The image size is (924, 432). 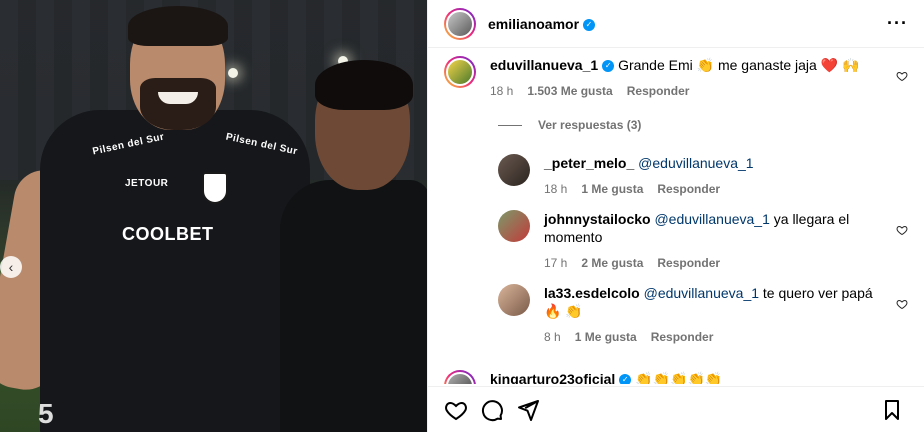 I want to click on post-actions-bar, so click(x=676, y=409).